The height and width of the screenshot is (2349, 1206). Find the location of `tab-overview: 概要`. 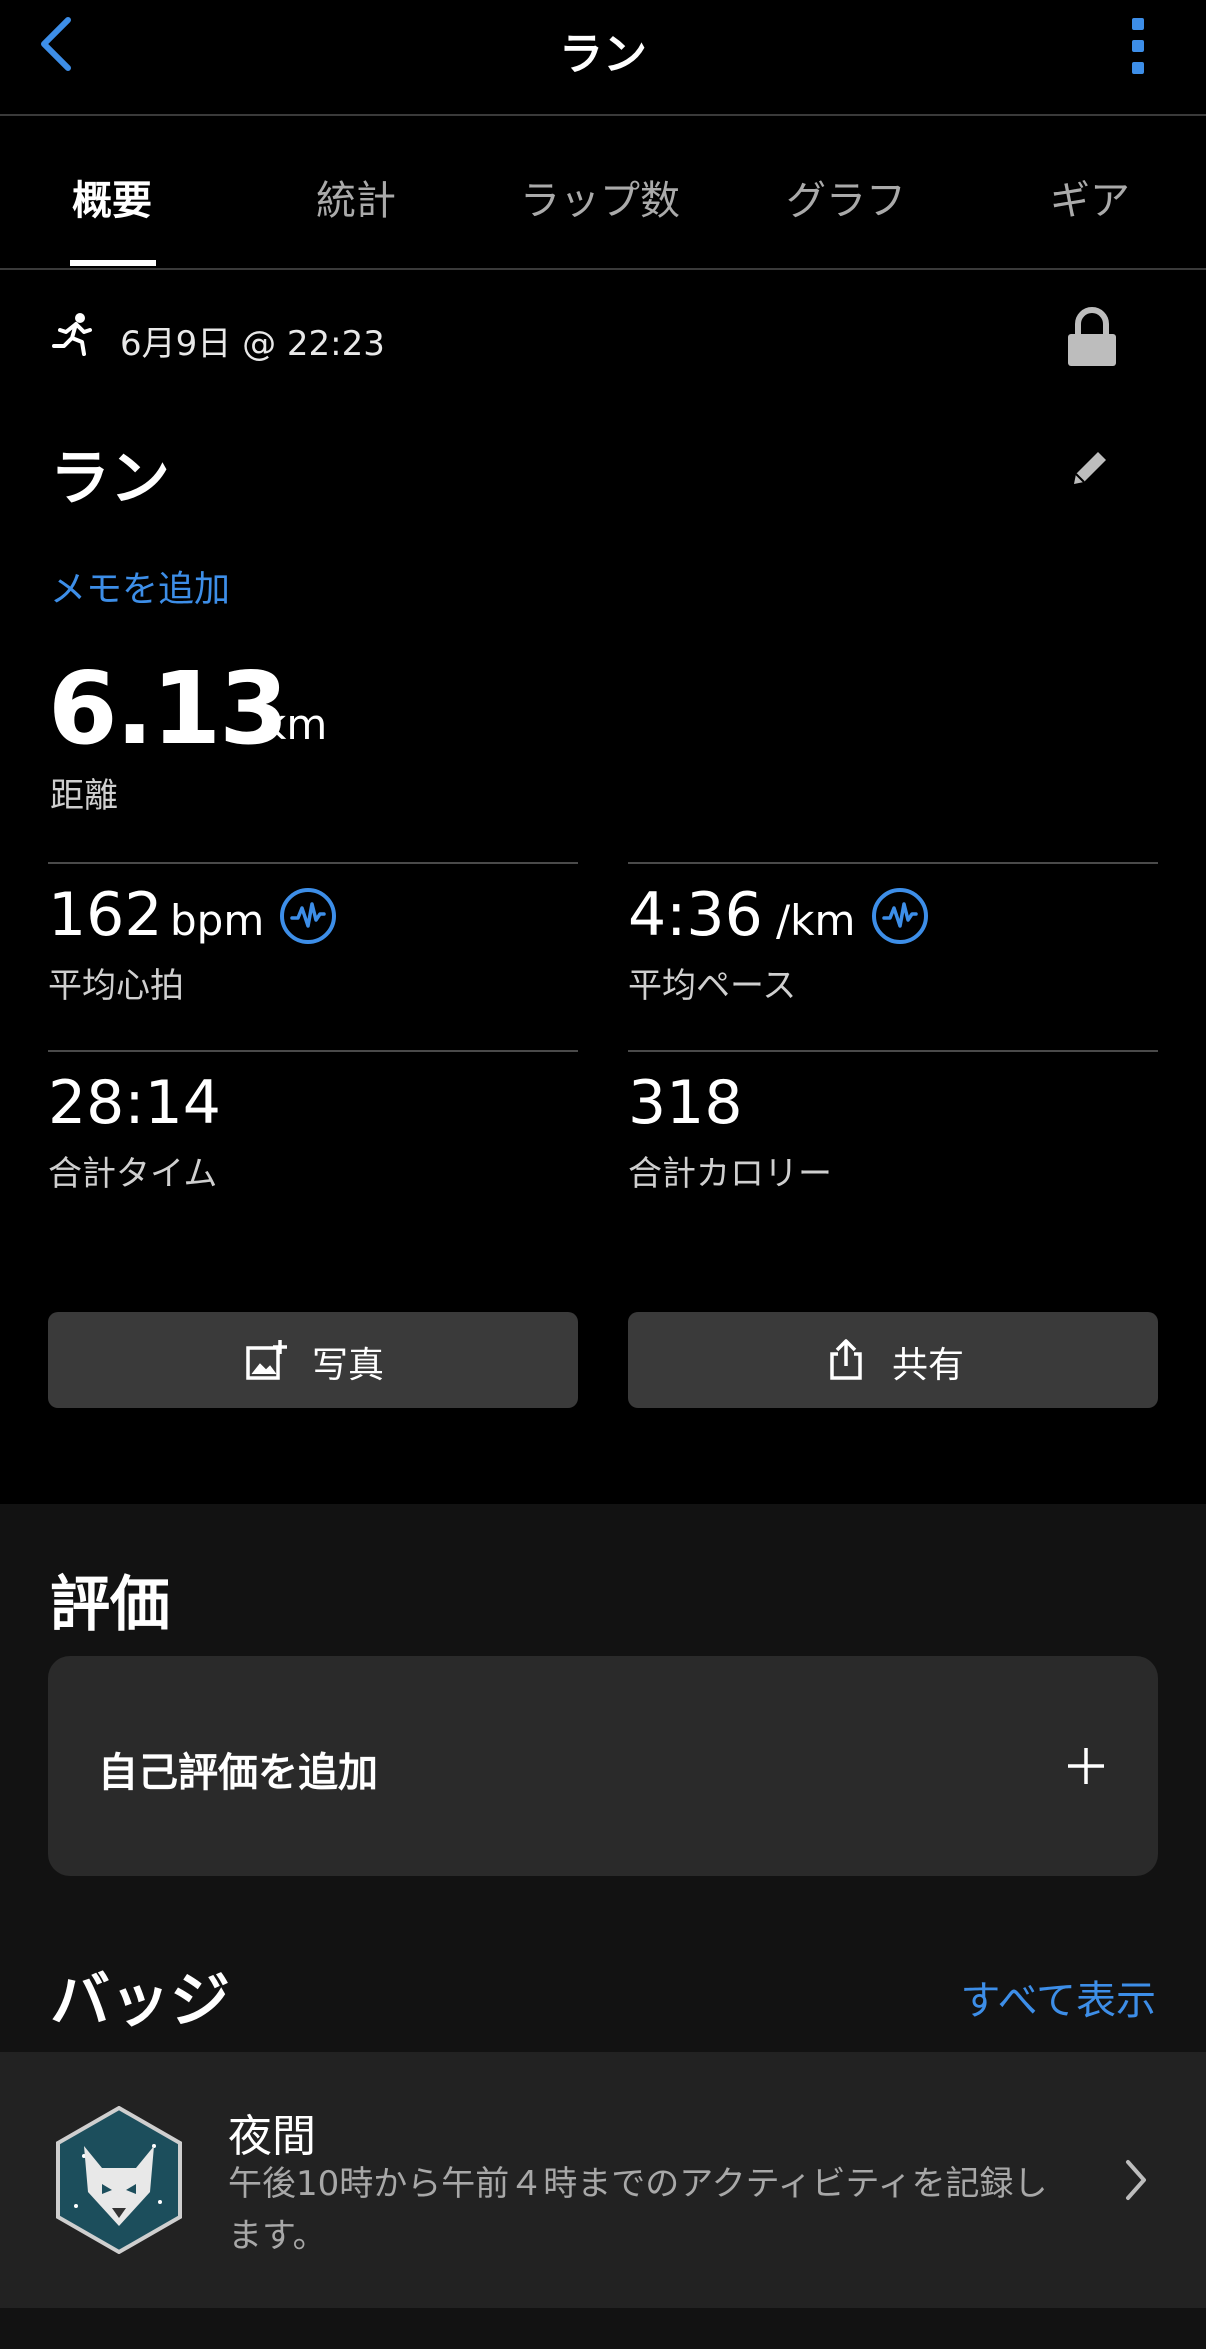

tab-overview: 概要 is located at coordinates (112, 197).